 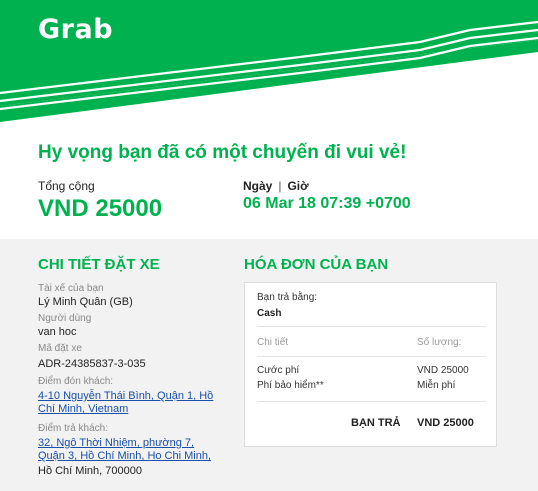 I want to click on time-label: Giờ, so click(x=298, y=186).